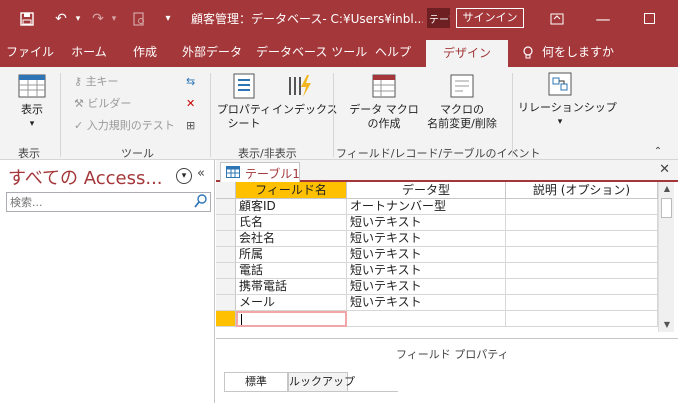 The image size is (678, 403). I want to click on data-macro-label-2: の作成, so click(384, 123).